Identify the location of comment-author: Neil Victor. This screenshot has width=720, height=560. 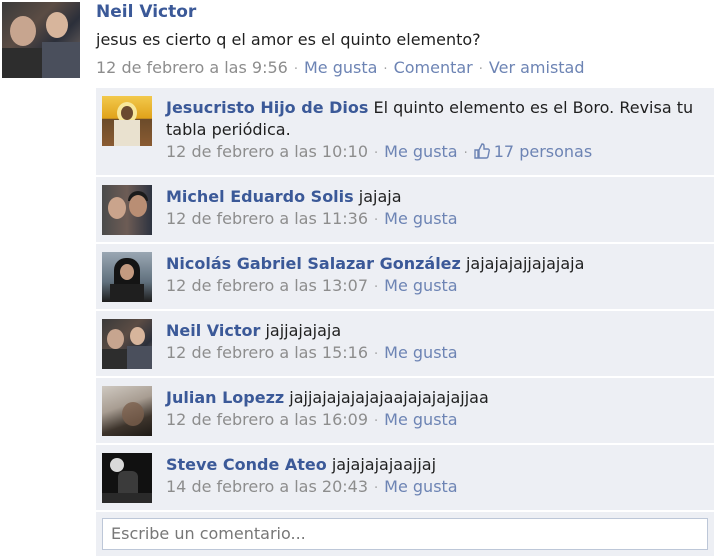
(213, 330).